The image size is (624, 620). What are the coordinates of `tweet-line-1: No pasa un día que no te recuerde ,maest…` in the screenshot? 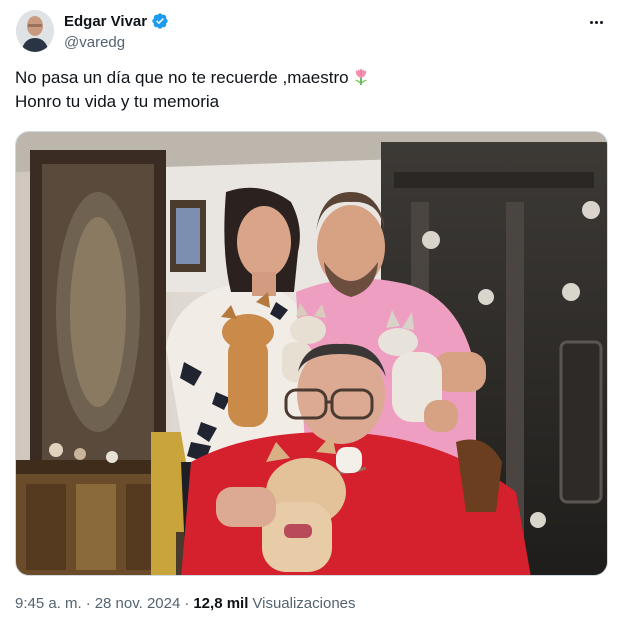 It's located at (312, 78).